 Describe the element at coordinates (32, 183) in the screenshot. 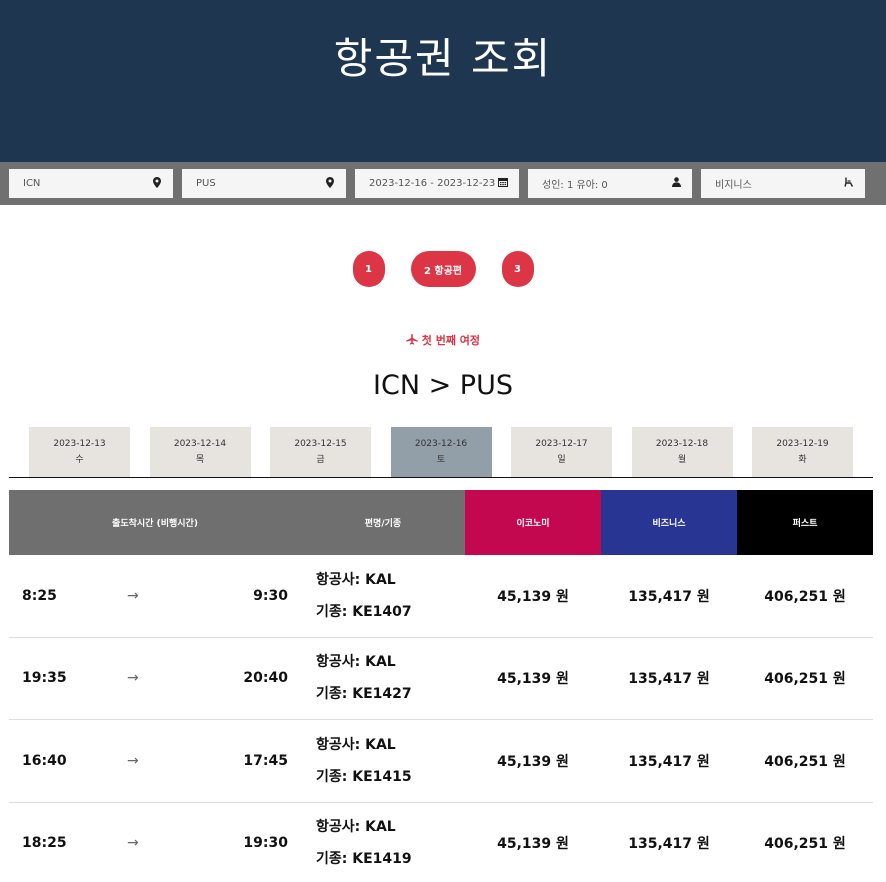

I see `origin-value: ICN` at that location.